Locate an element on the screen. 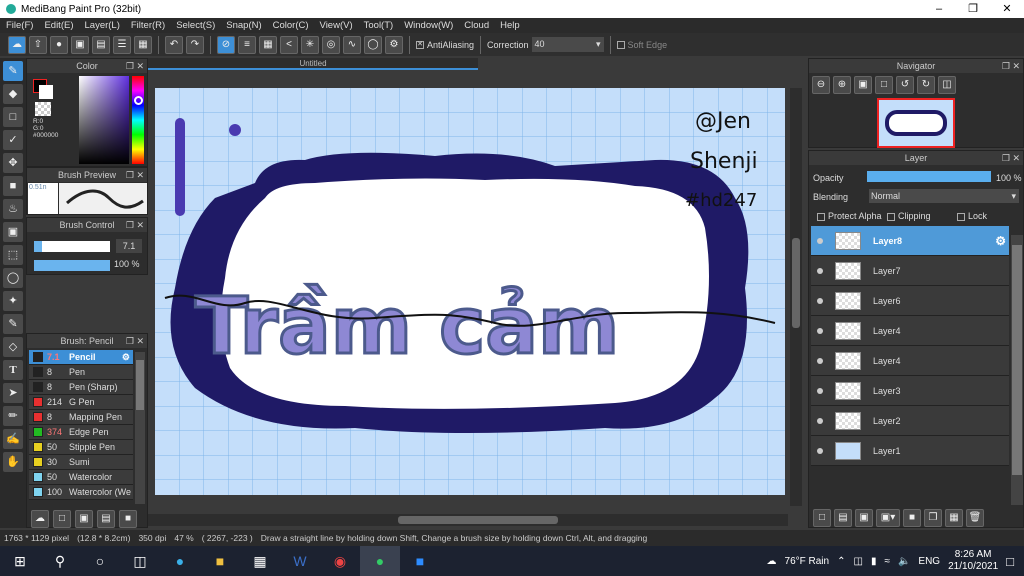  new-1bit-layer-icon: ▣ is located at coordinates (864, 518).